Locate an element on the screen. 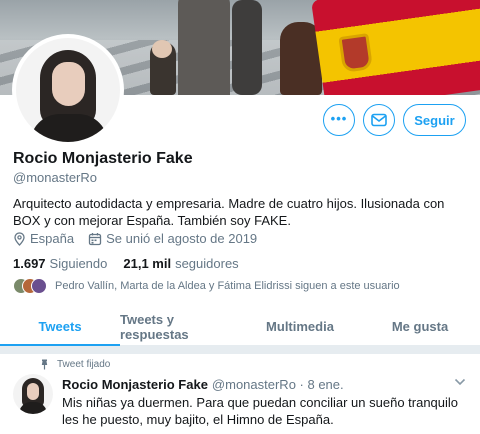 This screenshot has width=480, height=434. tab-tweets: Tweets is located at coordinates (60, 327).